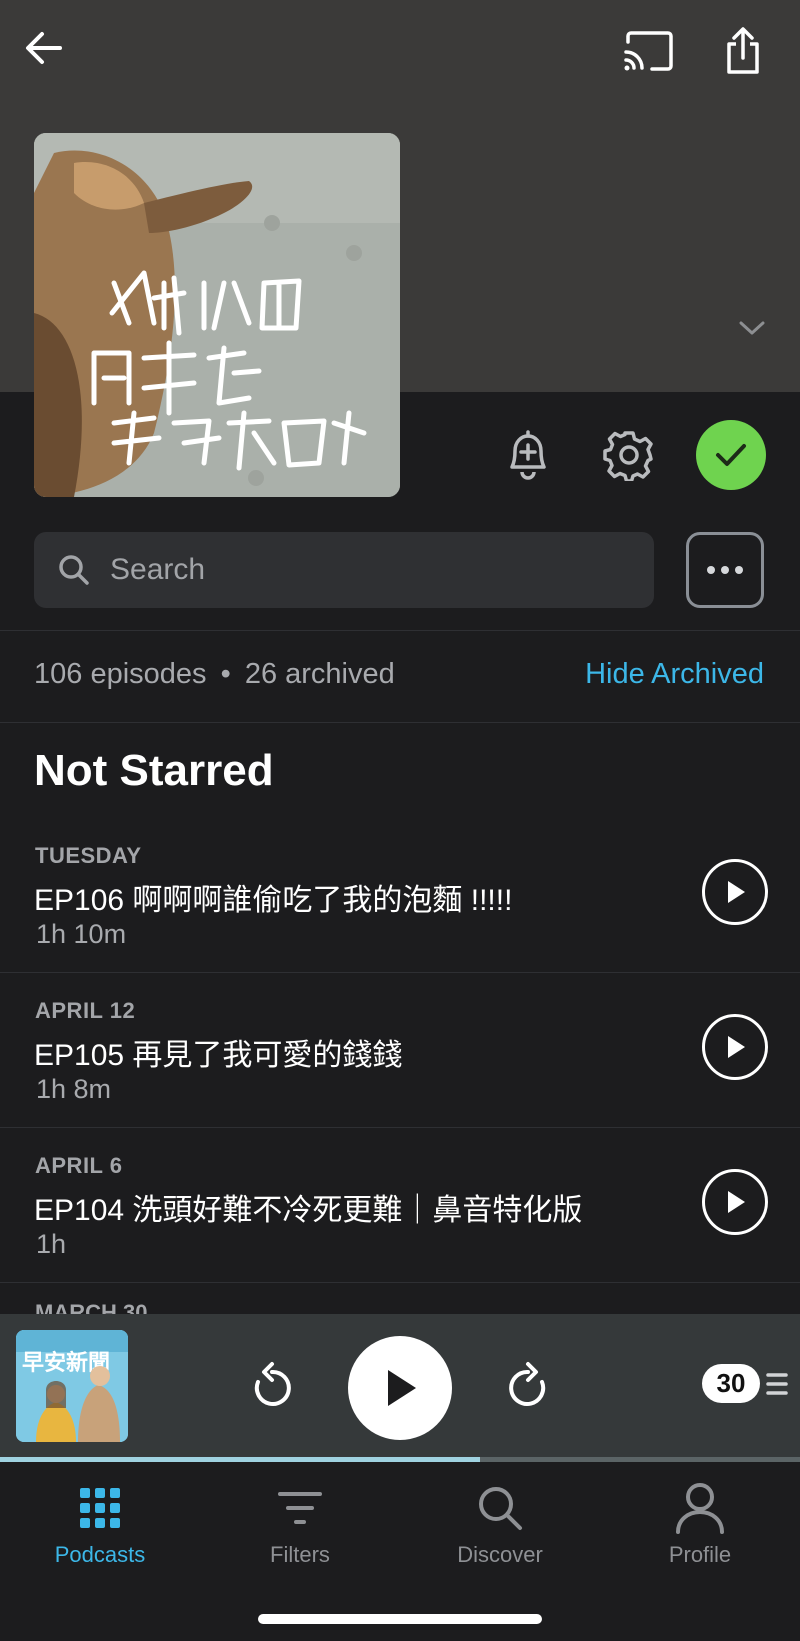 This screenshot has height=1641, width=800. What do you see at coordinates (400, 1619) in the screenshot?
I see `home-indicator` at bounding box center [400, 1619].